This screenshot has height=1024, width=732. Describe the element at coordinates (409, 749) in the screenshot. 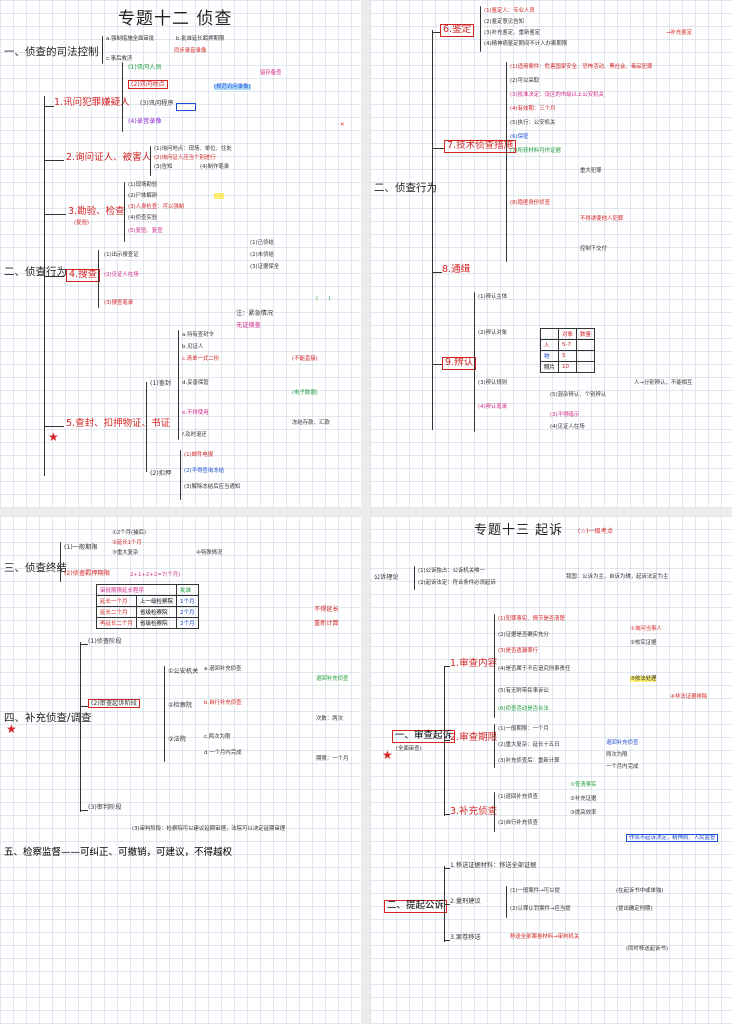

I see `review-sub: (全面审查)` at that location.